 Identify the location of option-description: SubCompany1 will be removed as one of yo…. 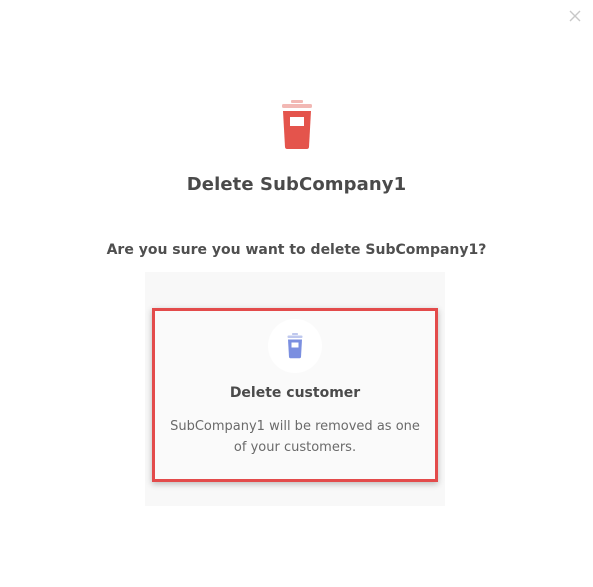
(295, 437).